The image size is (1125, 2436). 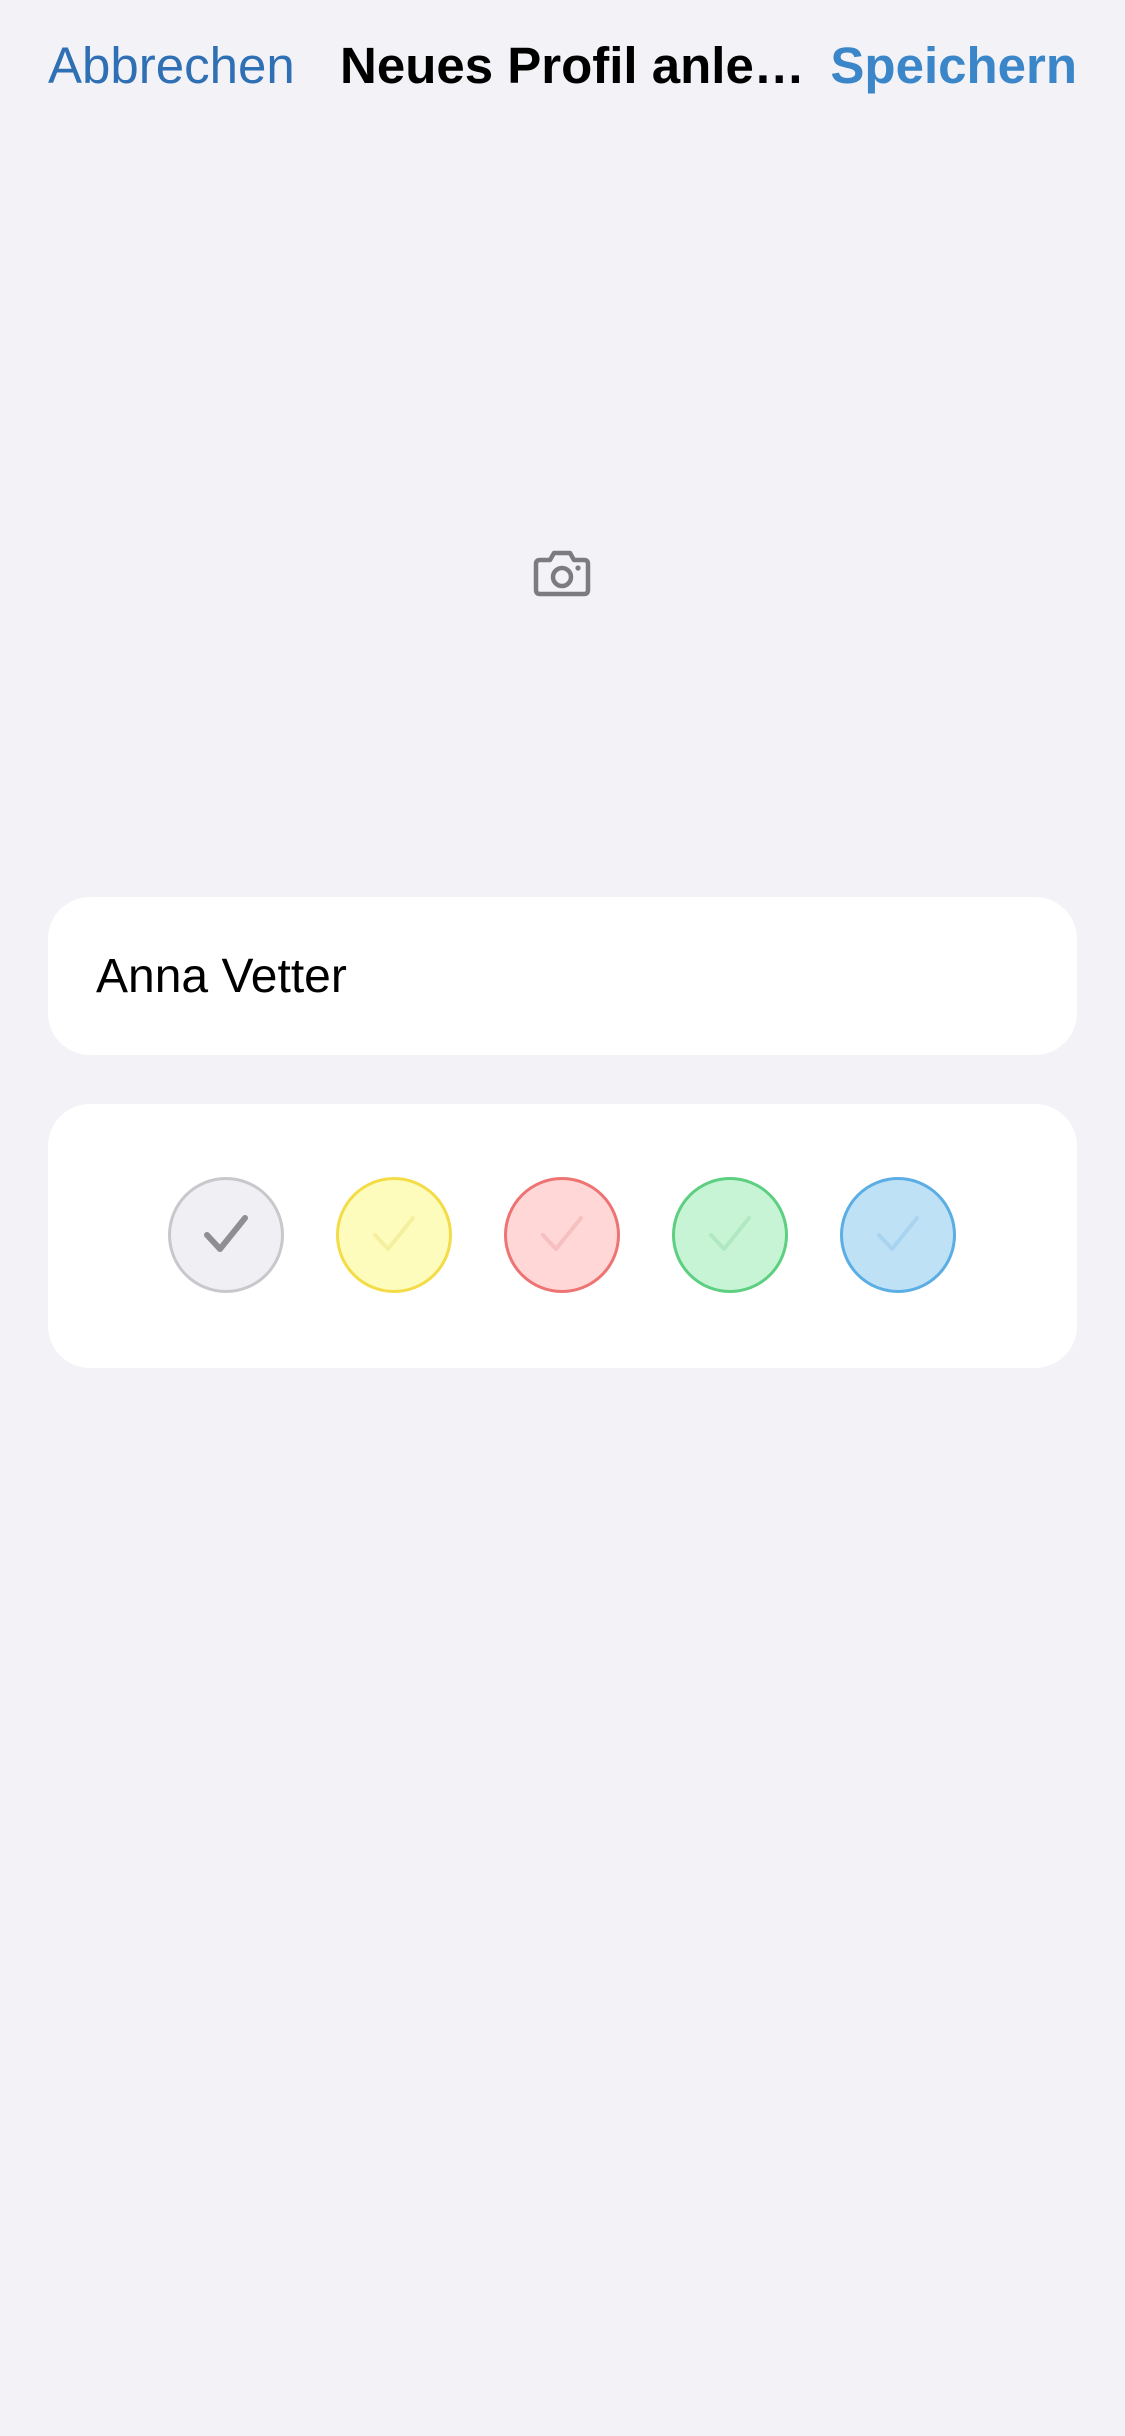 I want to click on cancel-button: Abbrechen, so click(x=171, y=66).